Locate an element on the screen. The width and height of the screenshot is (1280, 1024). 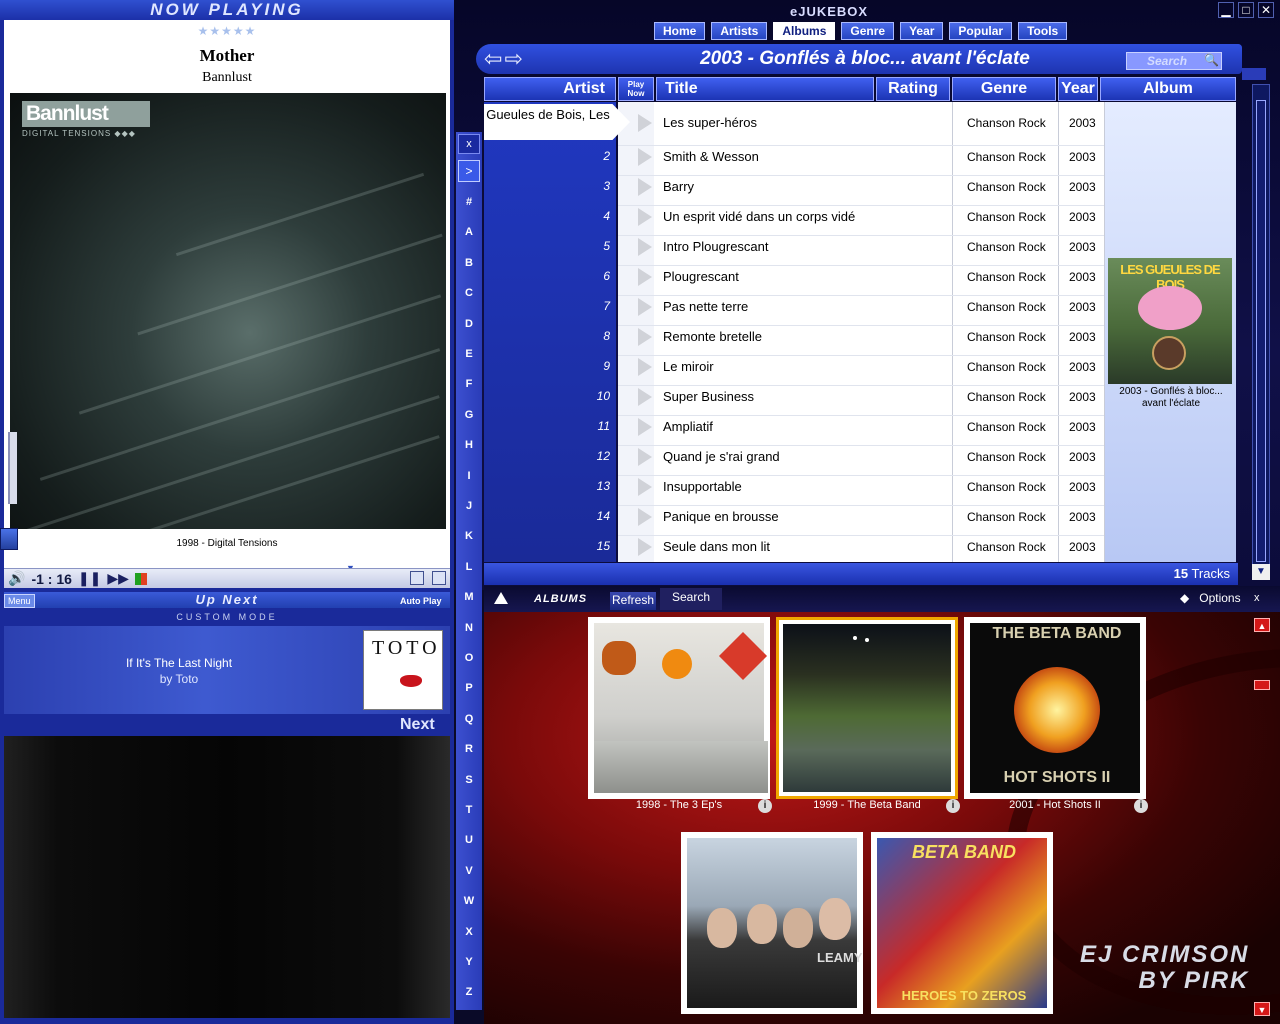
browser-search-button: Search is located at coordinates (691, 599).